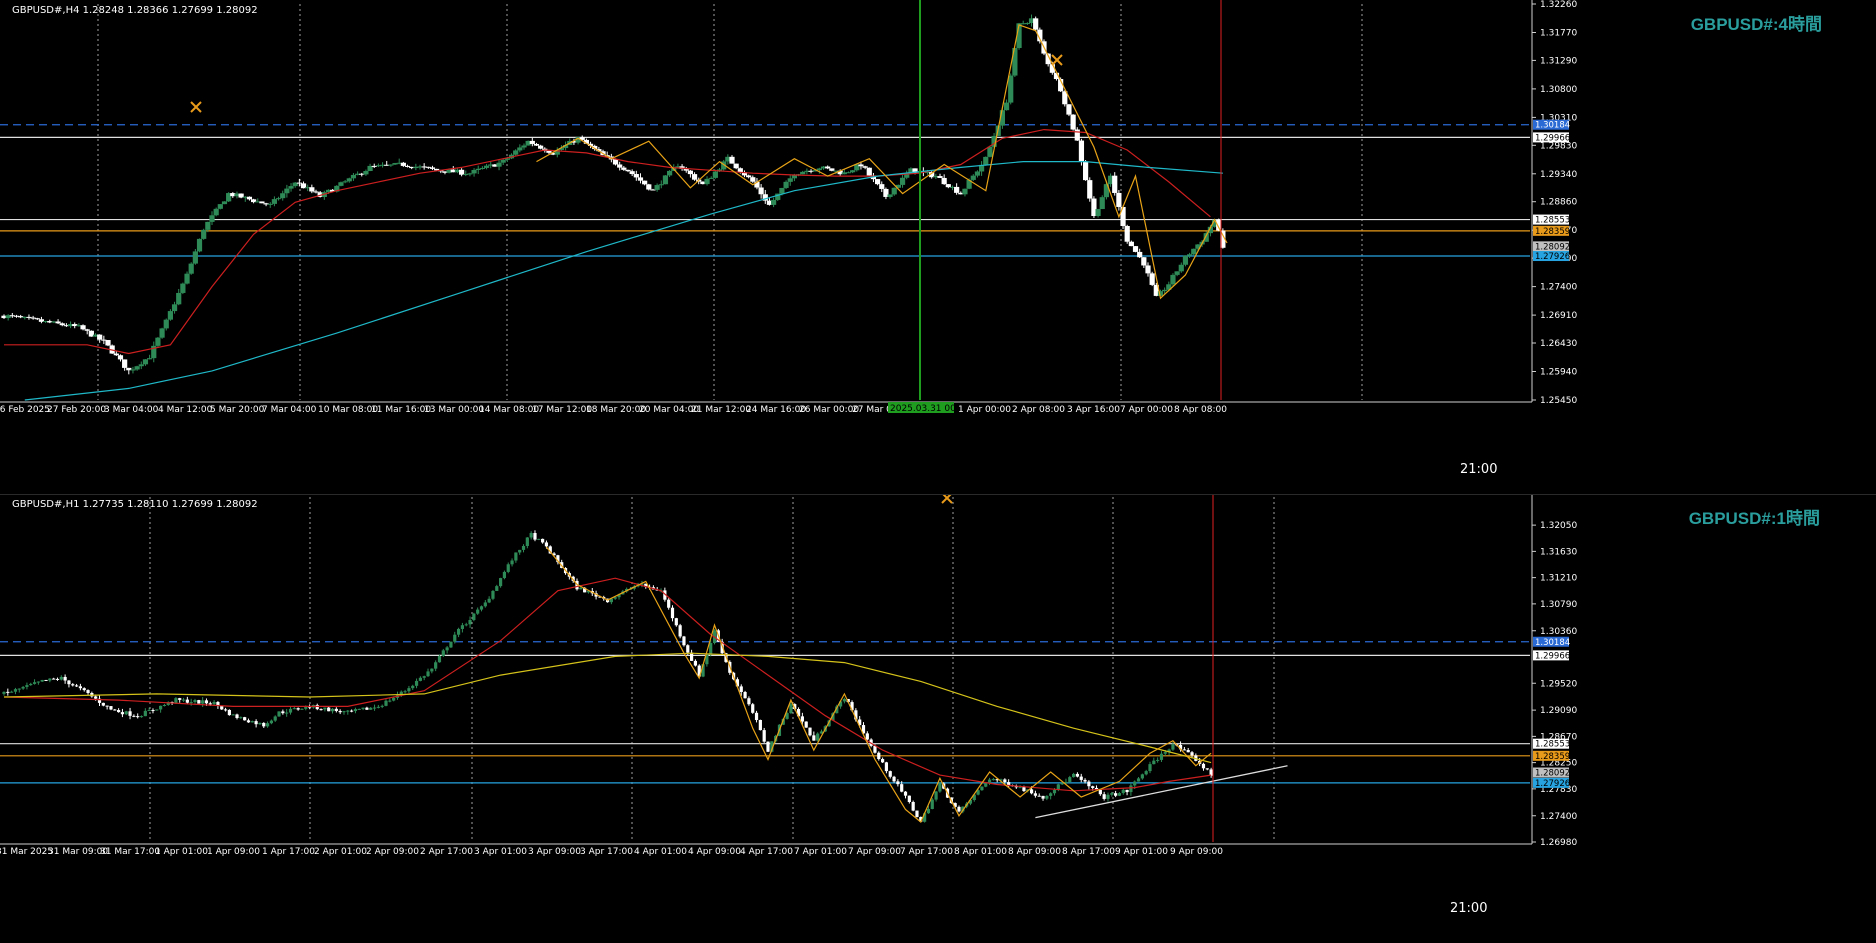  I want to click on cursor-time-label: 21:00, so click(1468, 908).